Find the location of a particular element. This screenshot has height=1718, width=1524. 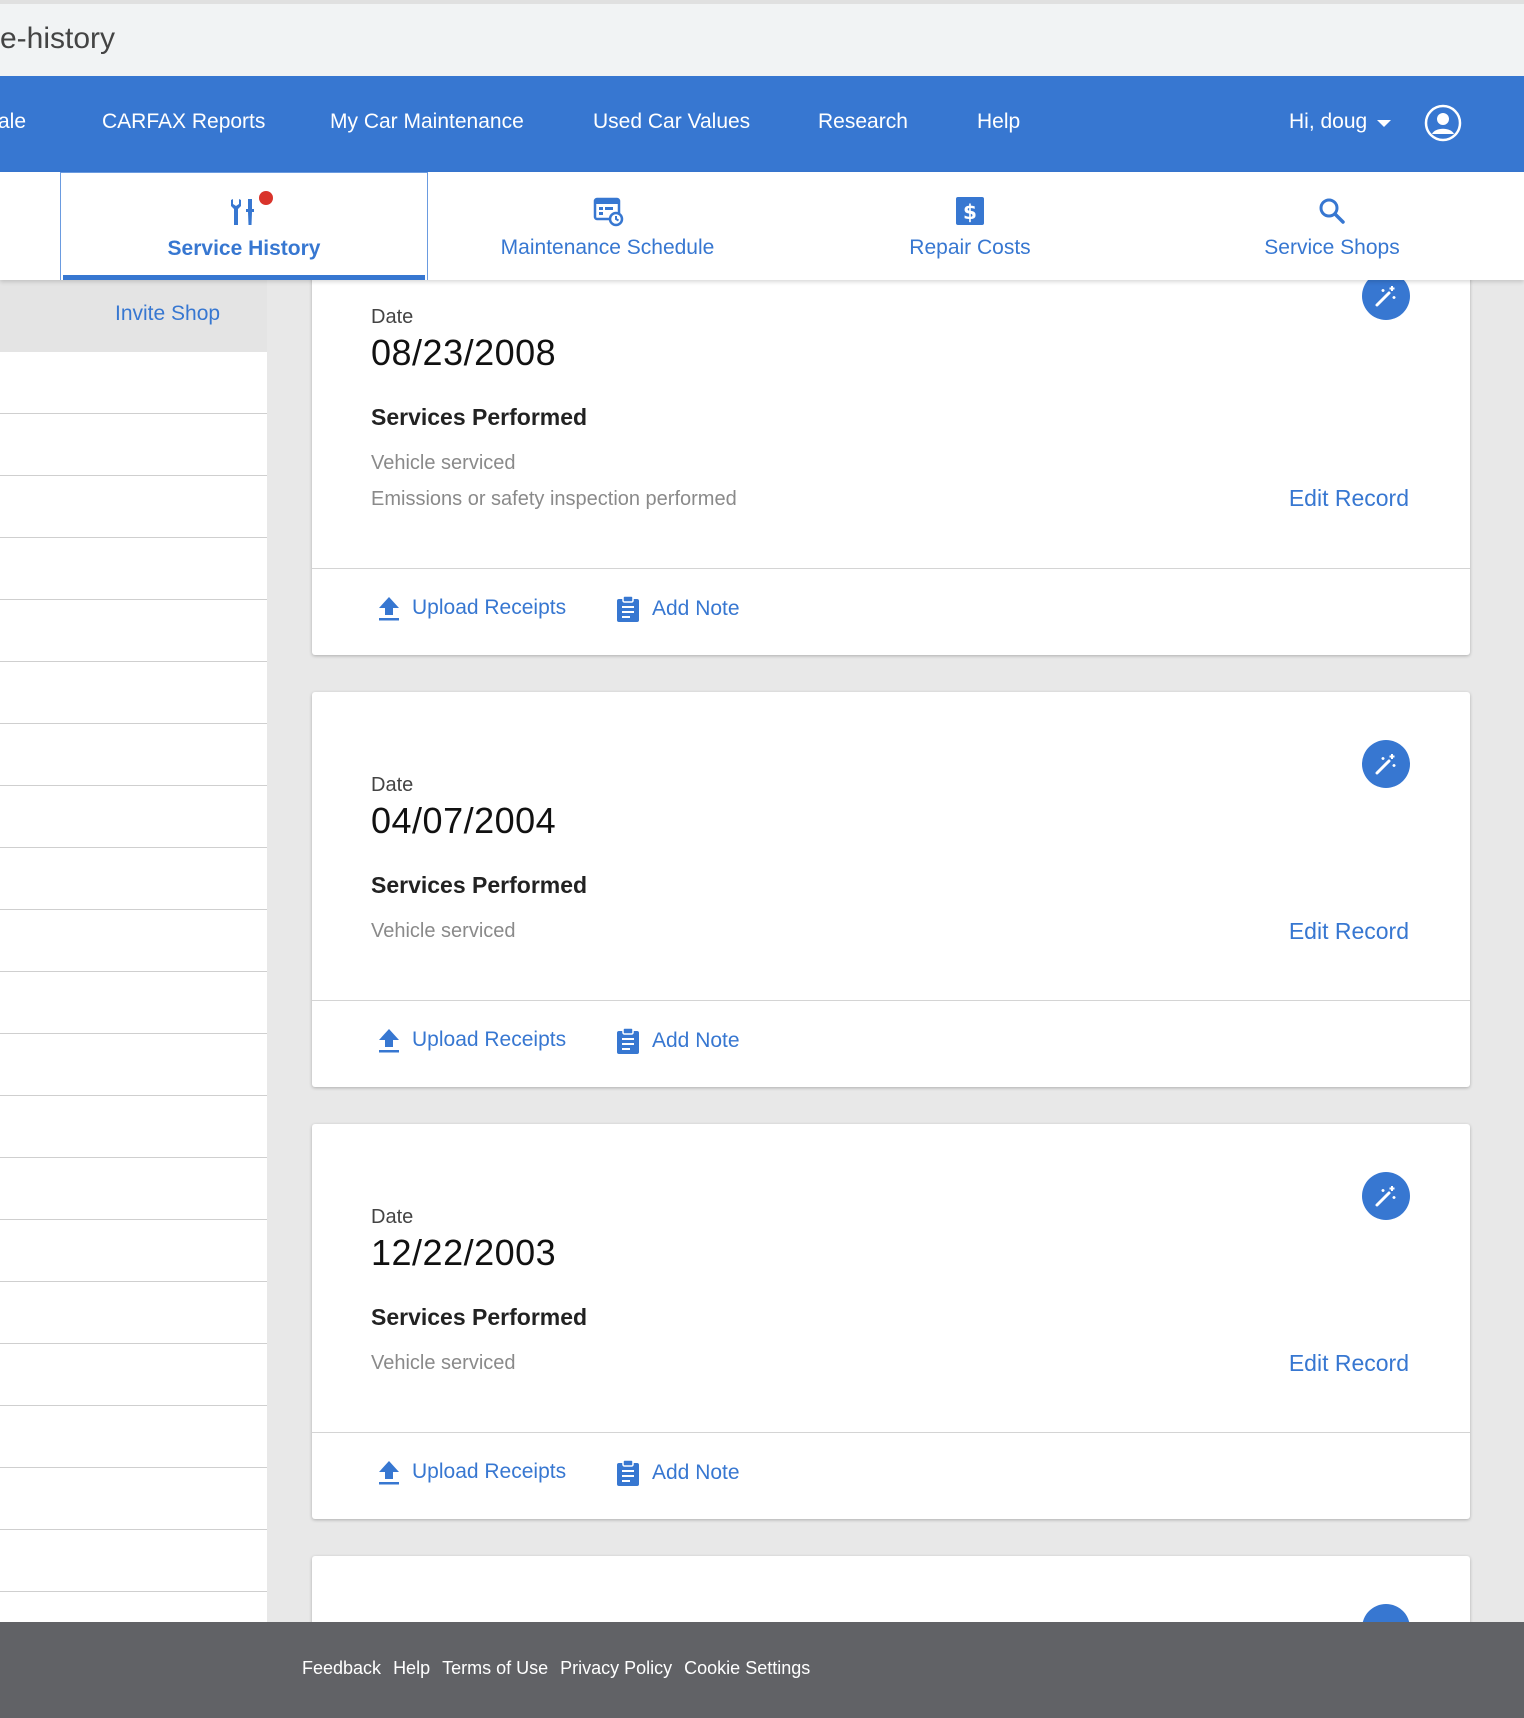

tab-service-history: Service History is located at coordinates (244, 226).